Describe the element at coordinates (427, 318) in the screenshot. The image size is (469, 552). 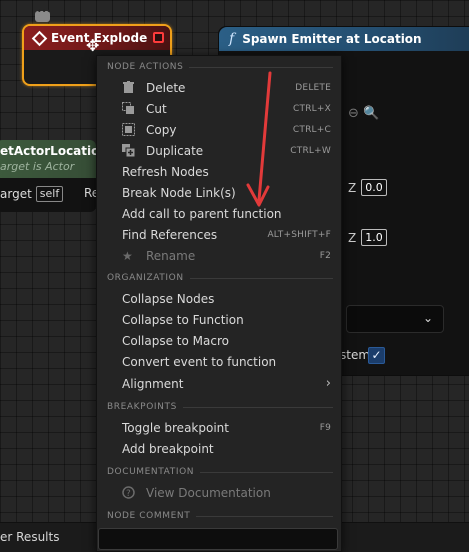
I see `chevron-down-icon: ⌄` at that location.